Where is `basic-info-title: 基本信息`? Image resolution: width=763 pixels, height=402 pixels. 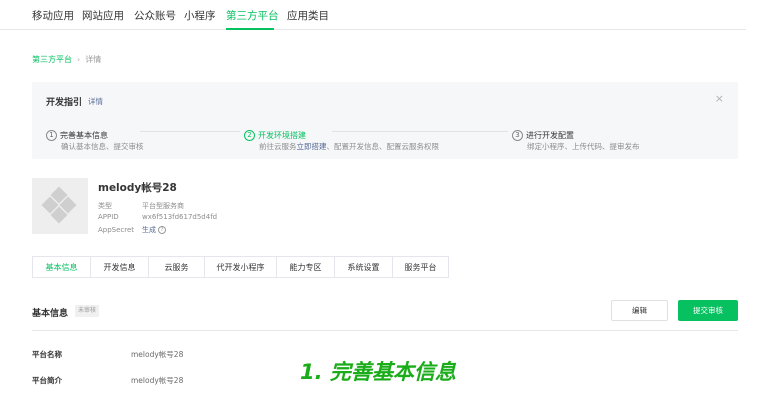 basic-info-title: 基本信息 is located at coordinates (50, 314).